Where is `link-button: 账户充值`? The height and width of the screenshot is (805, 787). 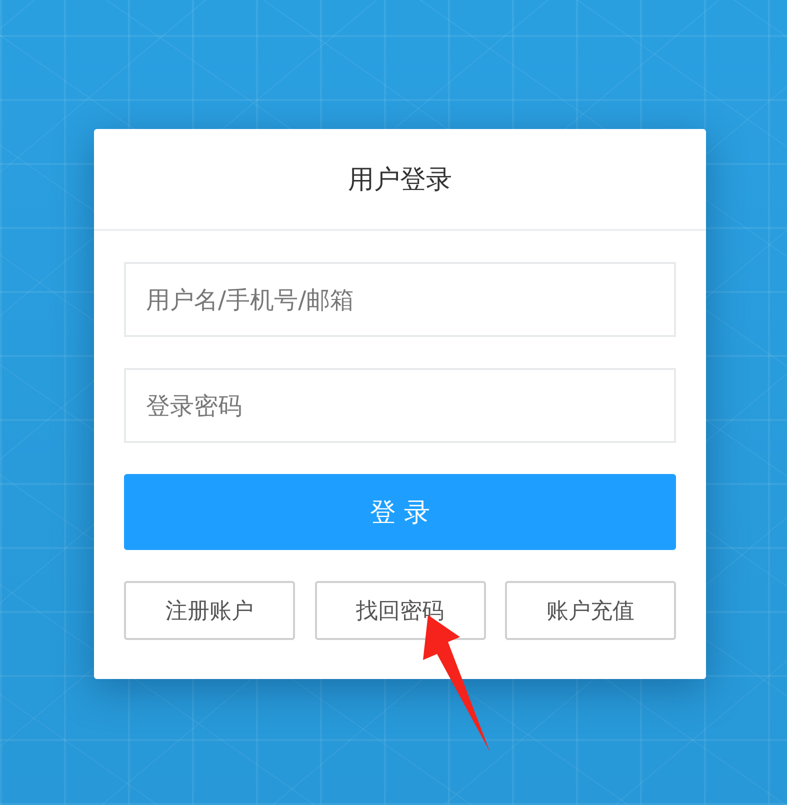
link-button: 账户充值 is located at coordinates (590, 610).